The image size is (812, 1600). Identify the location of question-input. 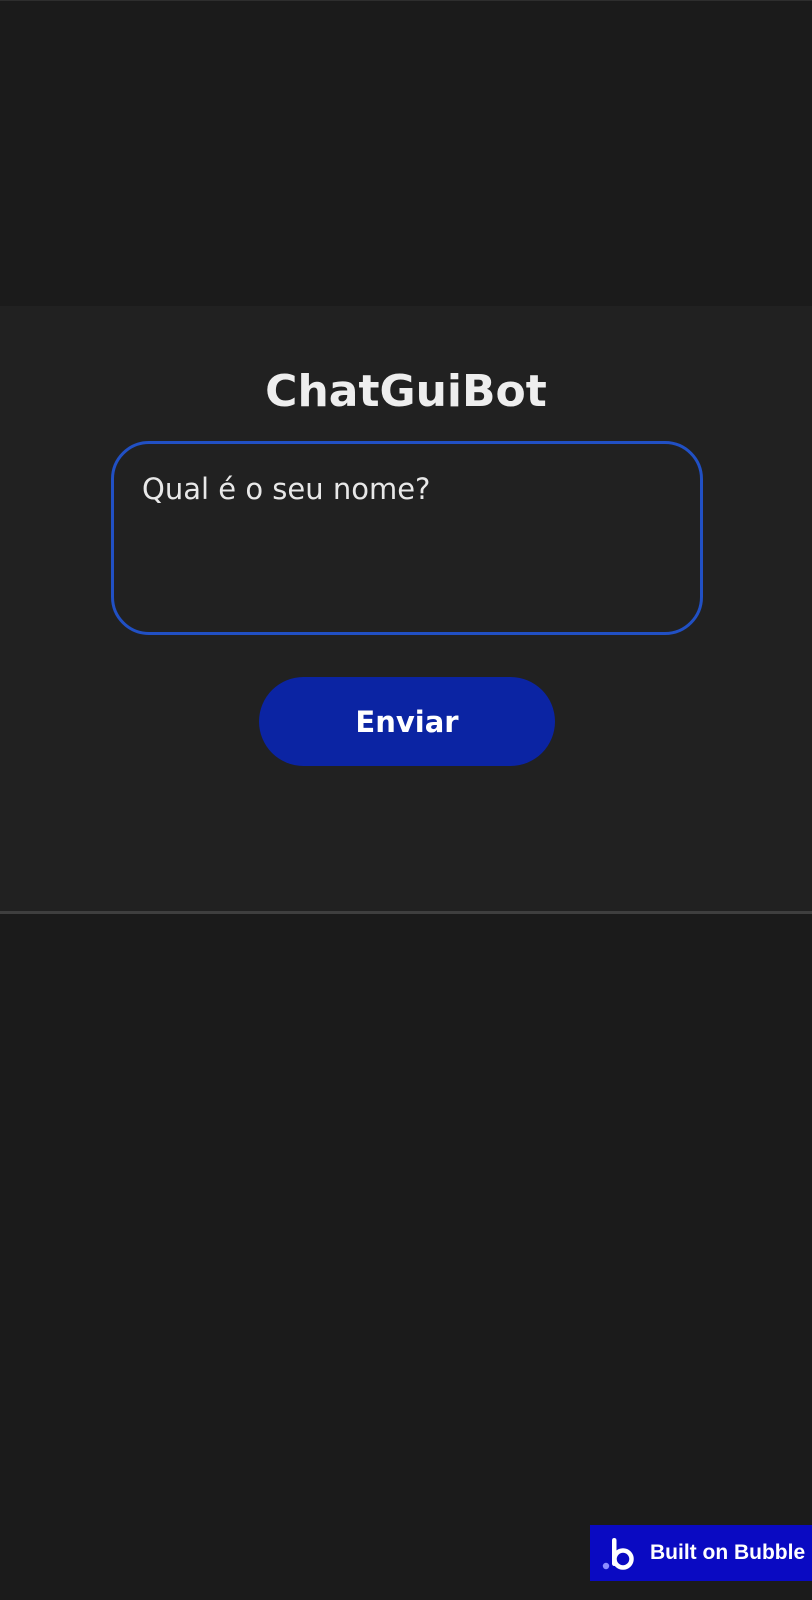
(407, 538).